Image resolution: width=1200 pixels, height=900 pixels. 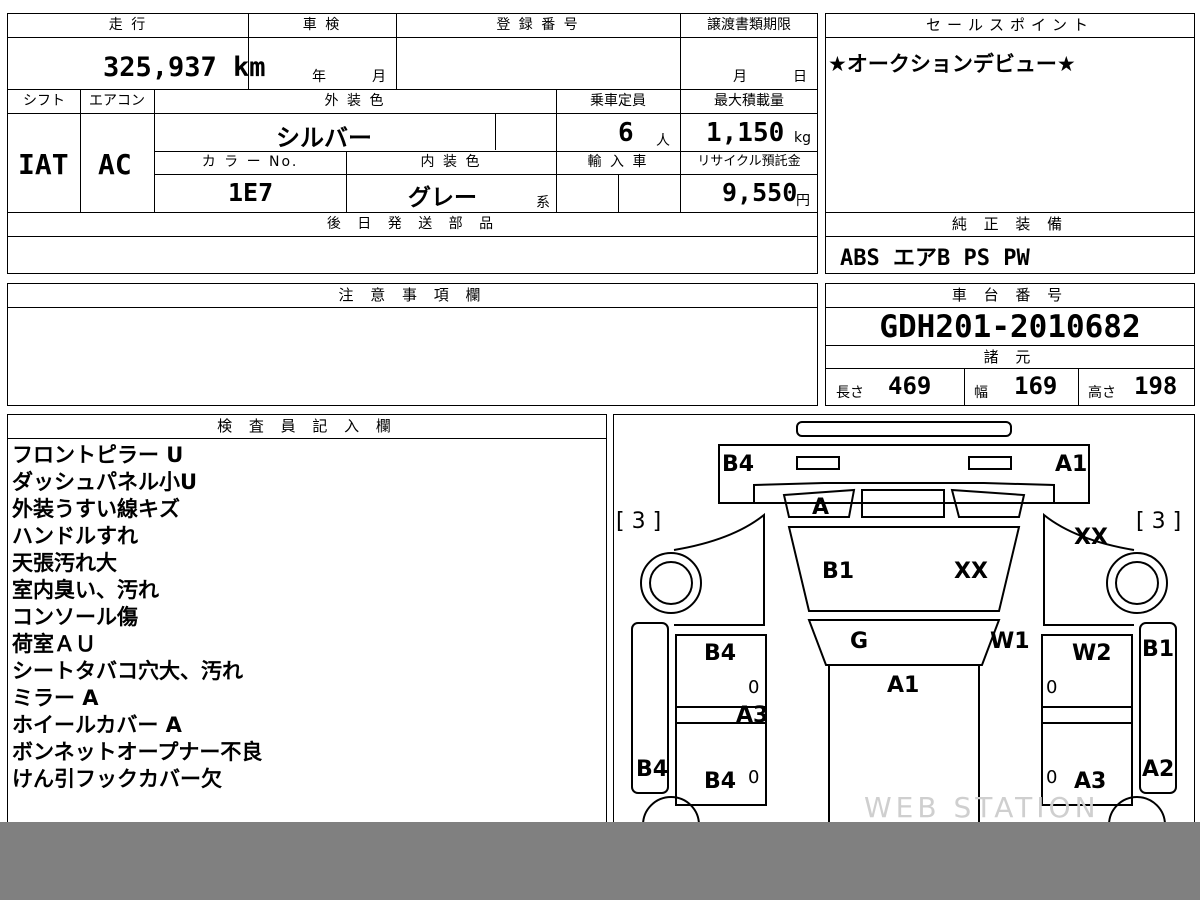 I want to click on recycle-label: リサイクル預託金, so click(x=749, y=161).